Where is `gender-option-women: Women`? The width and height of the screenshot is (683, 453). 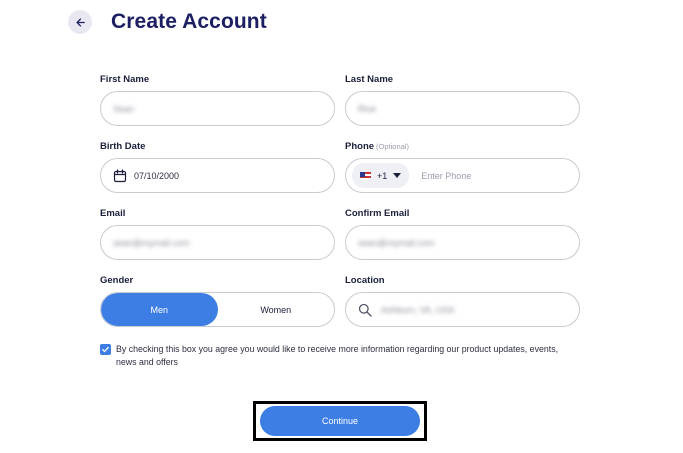 gender-option-women: Women is located at coordinates (276, 309).